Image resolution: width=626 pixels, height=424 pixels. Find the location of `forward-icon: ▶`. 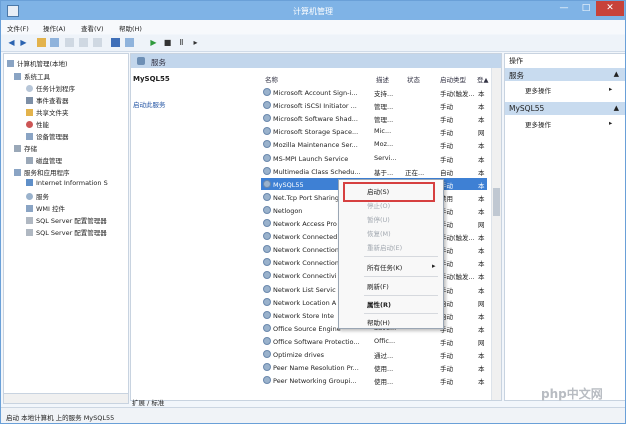

forward-icon: ▶ is located at coordinates (23, 42).